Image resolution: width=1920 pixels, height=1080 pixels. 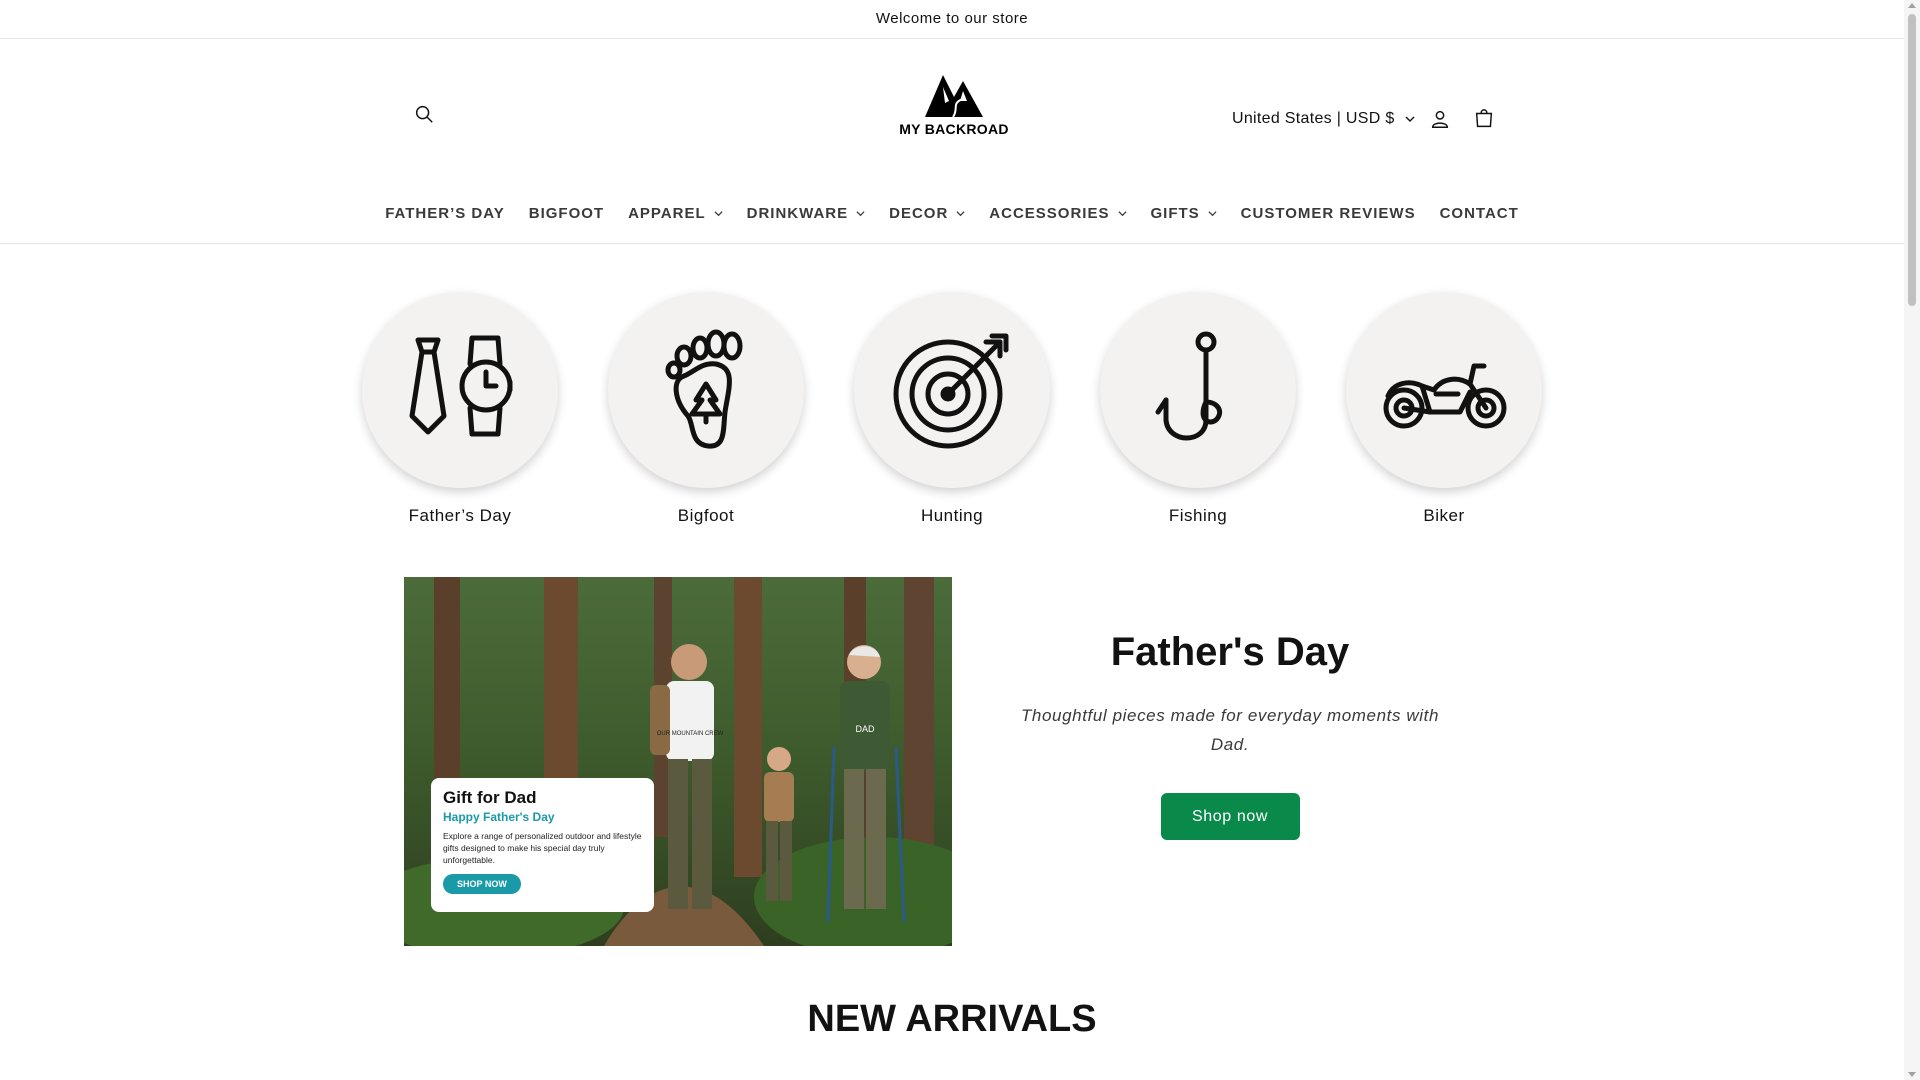 I want to click on nav-item-contact: CONTACT, so click(x=1479, y=213).